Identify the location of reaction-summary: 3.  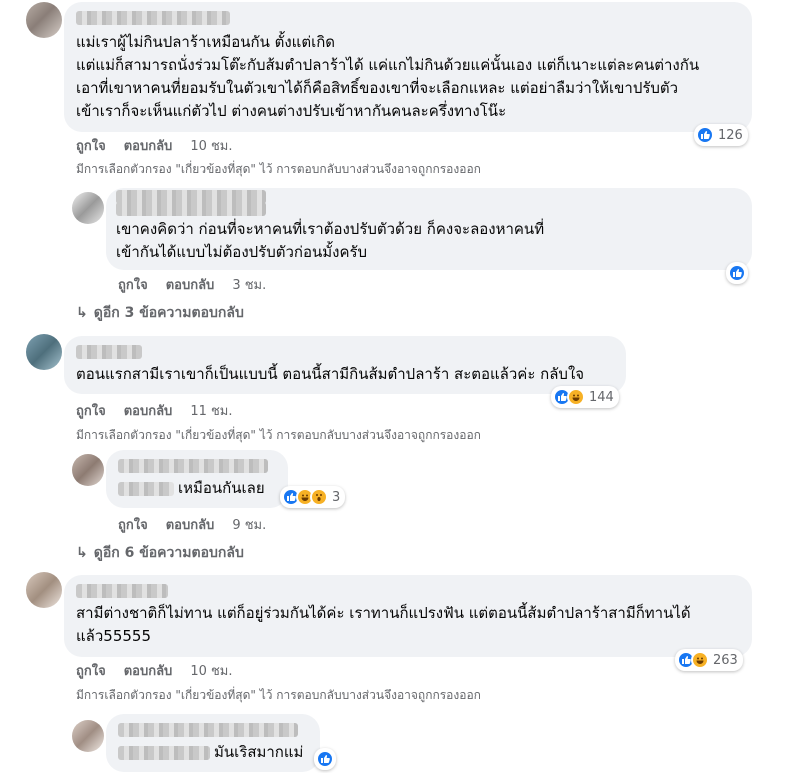
(313, 497).